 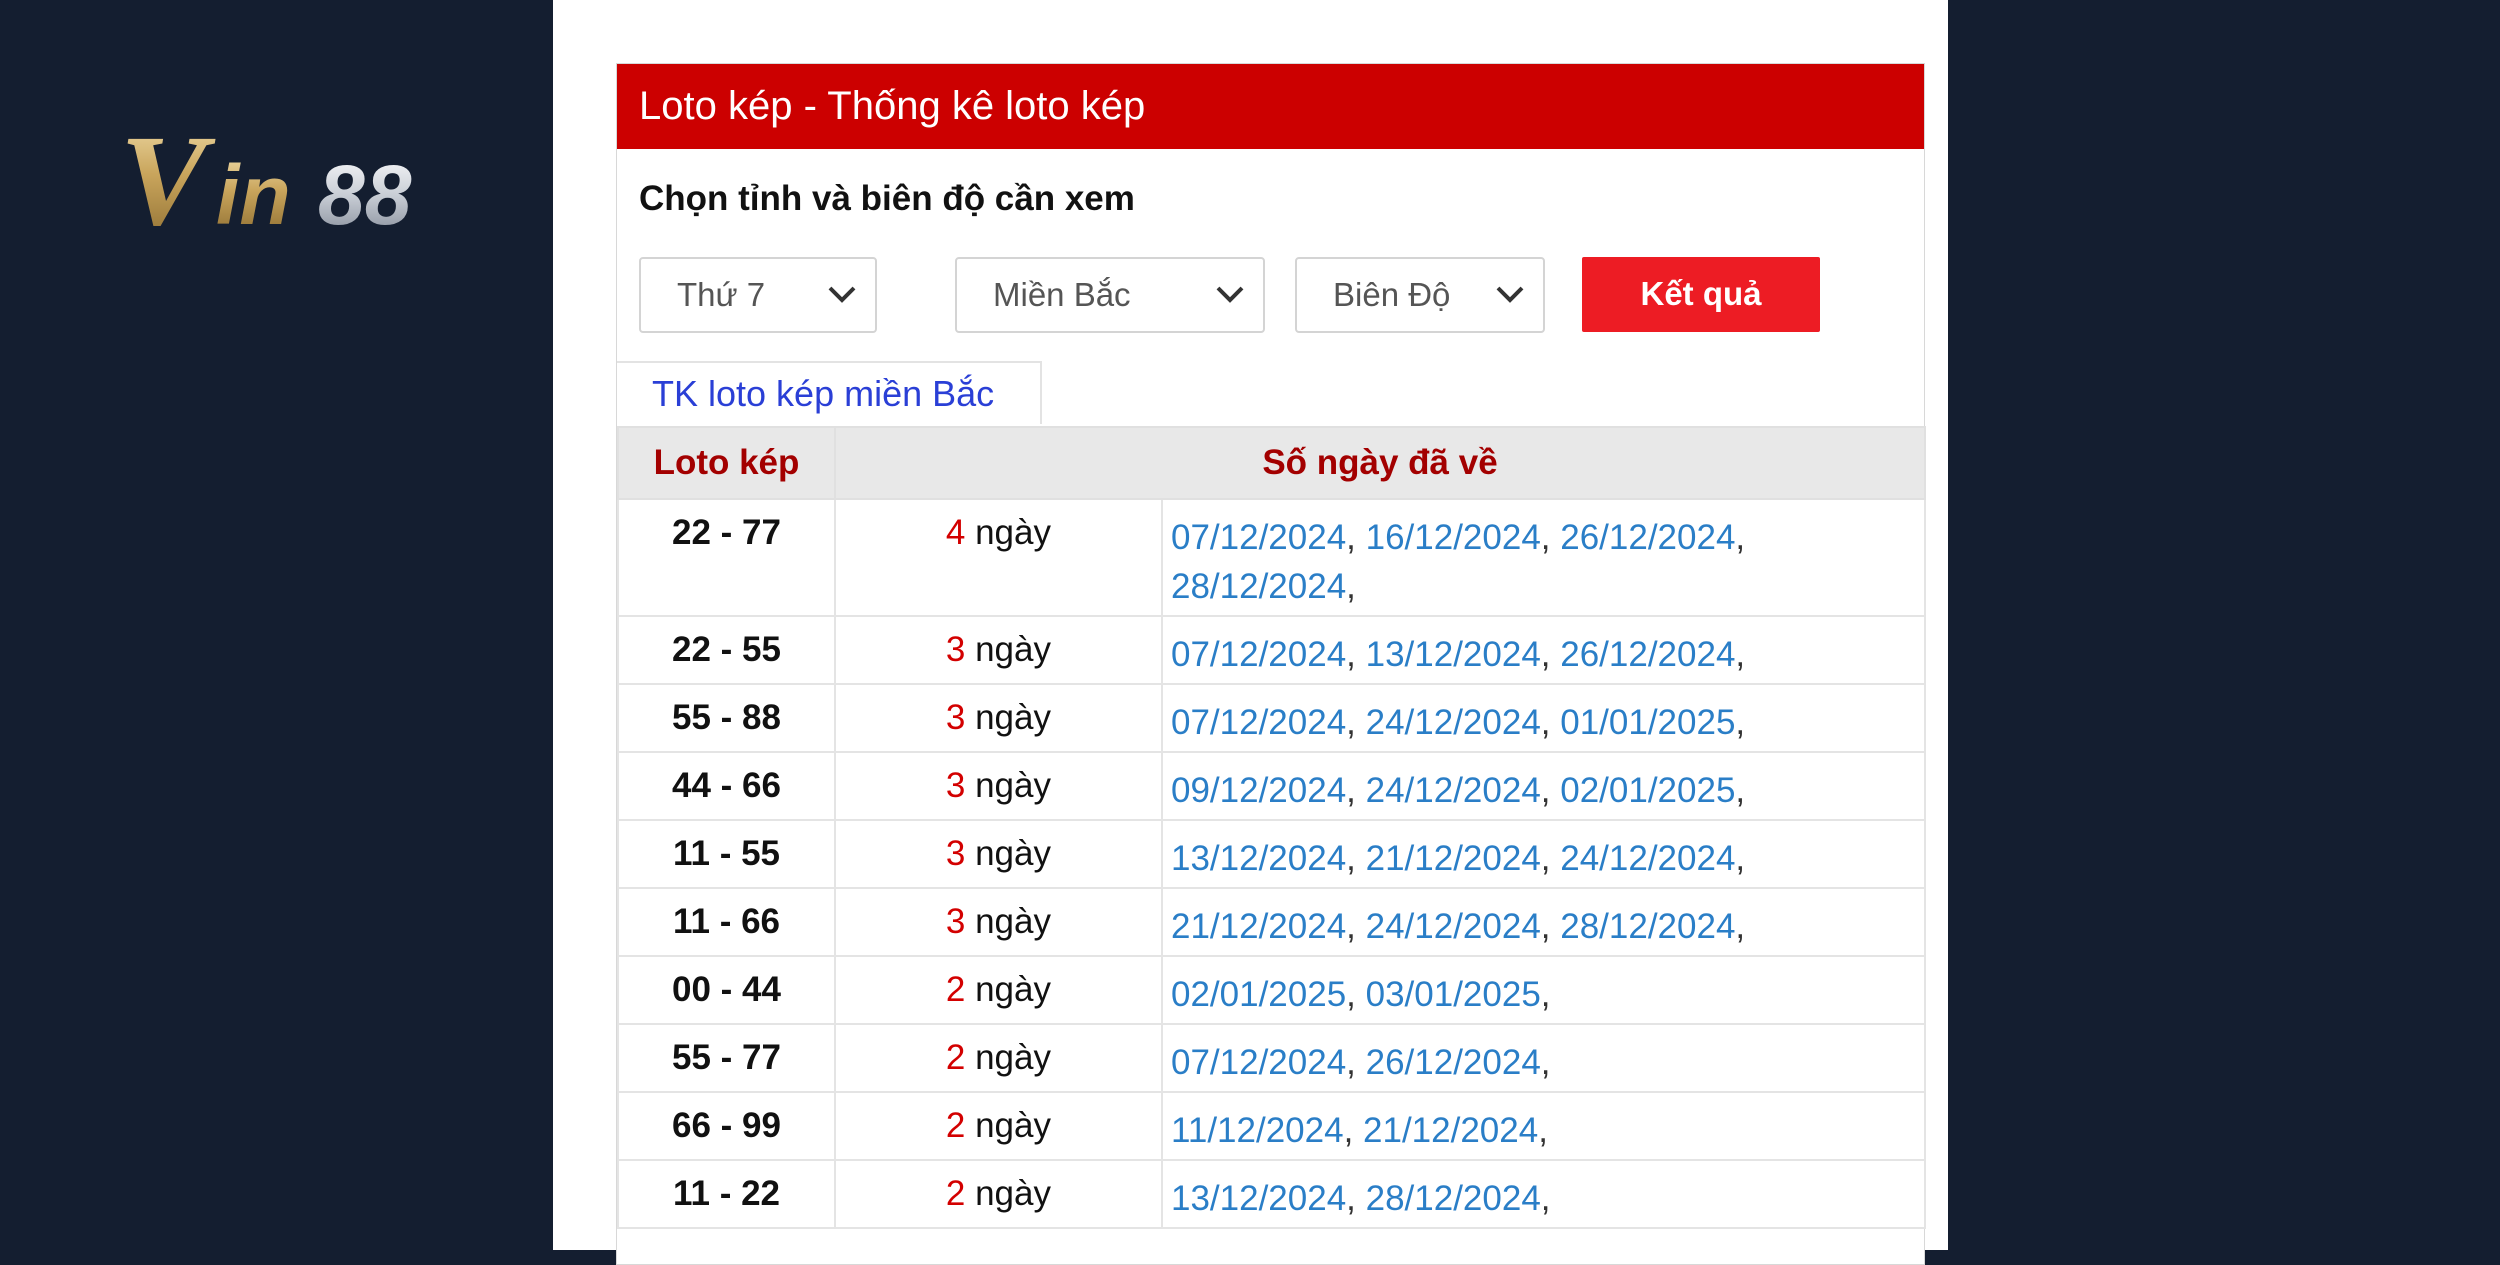 What do you see at coordinates (726, 922) in the screenshot?
I see `loto-pair: 11 - 66` at bounding box center [726, 922].